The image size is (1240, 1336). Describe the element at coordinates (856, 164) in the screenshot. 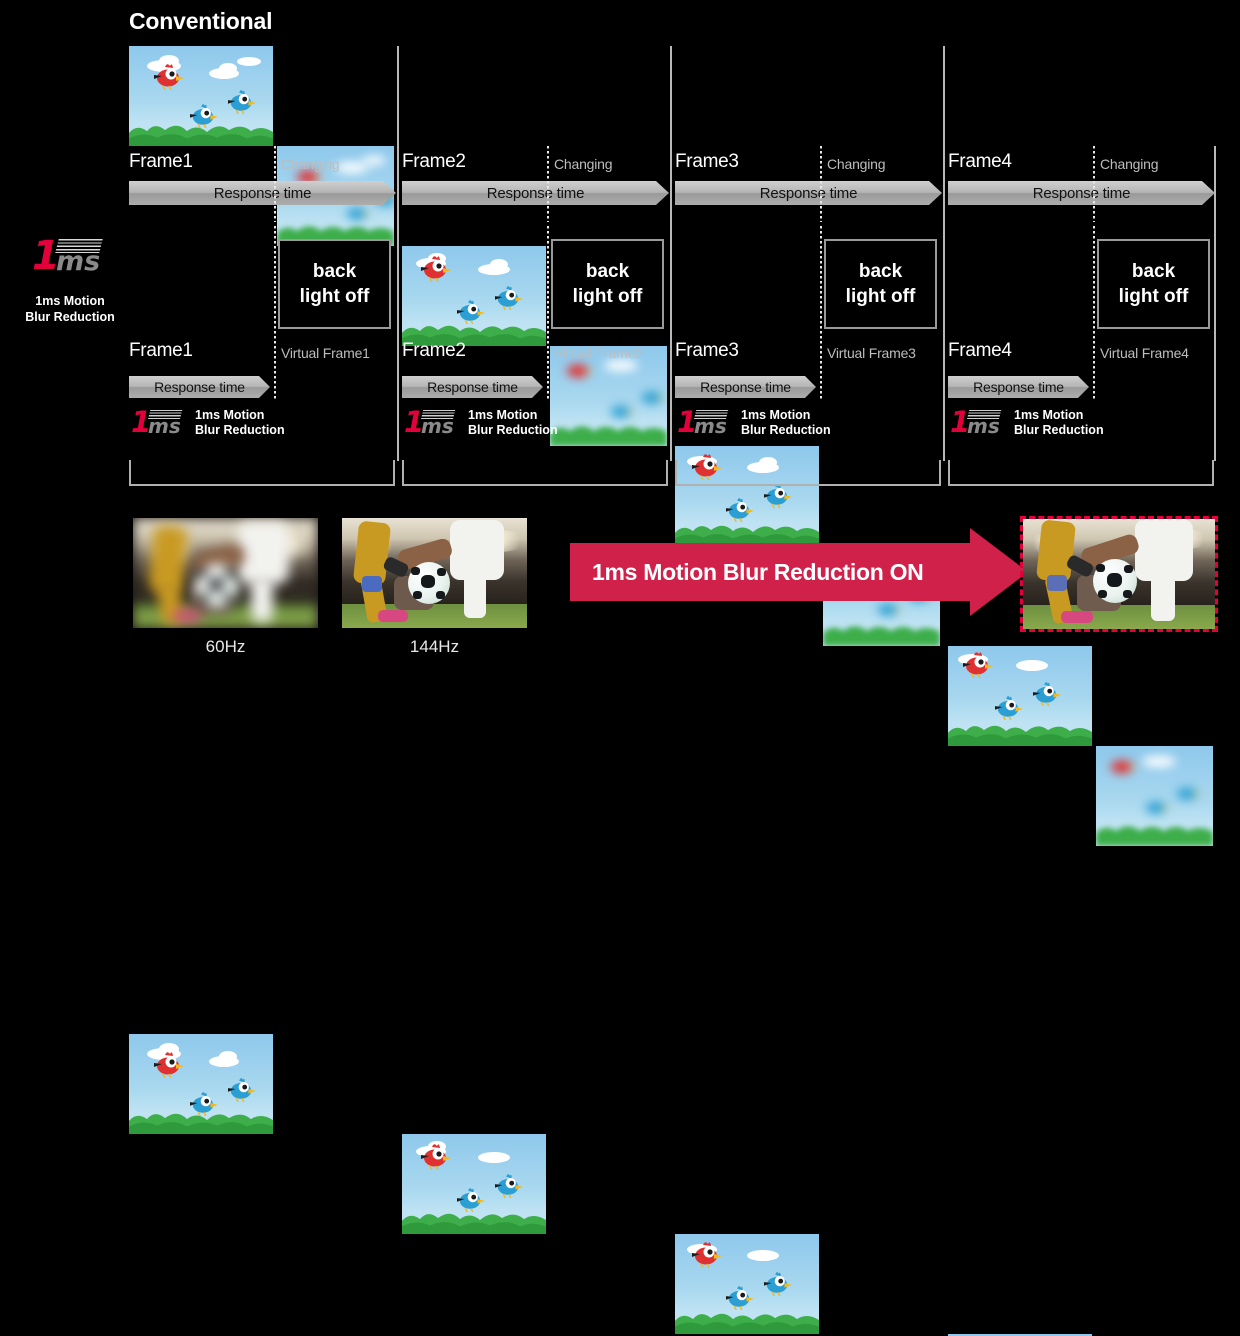

I see `conventional-changing-label-3: Changing` at that location.